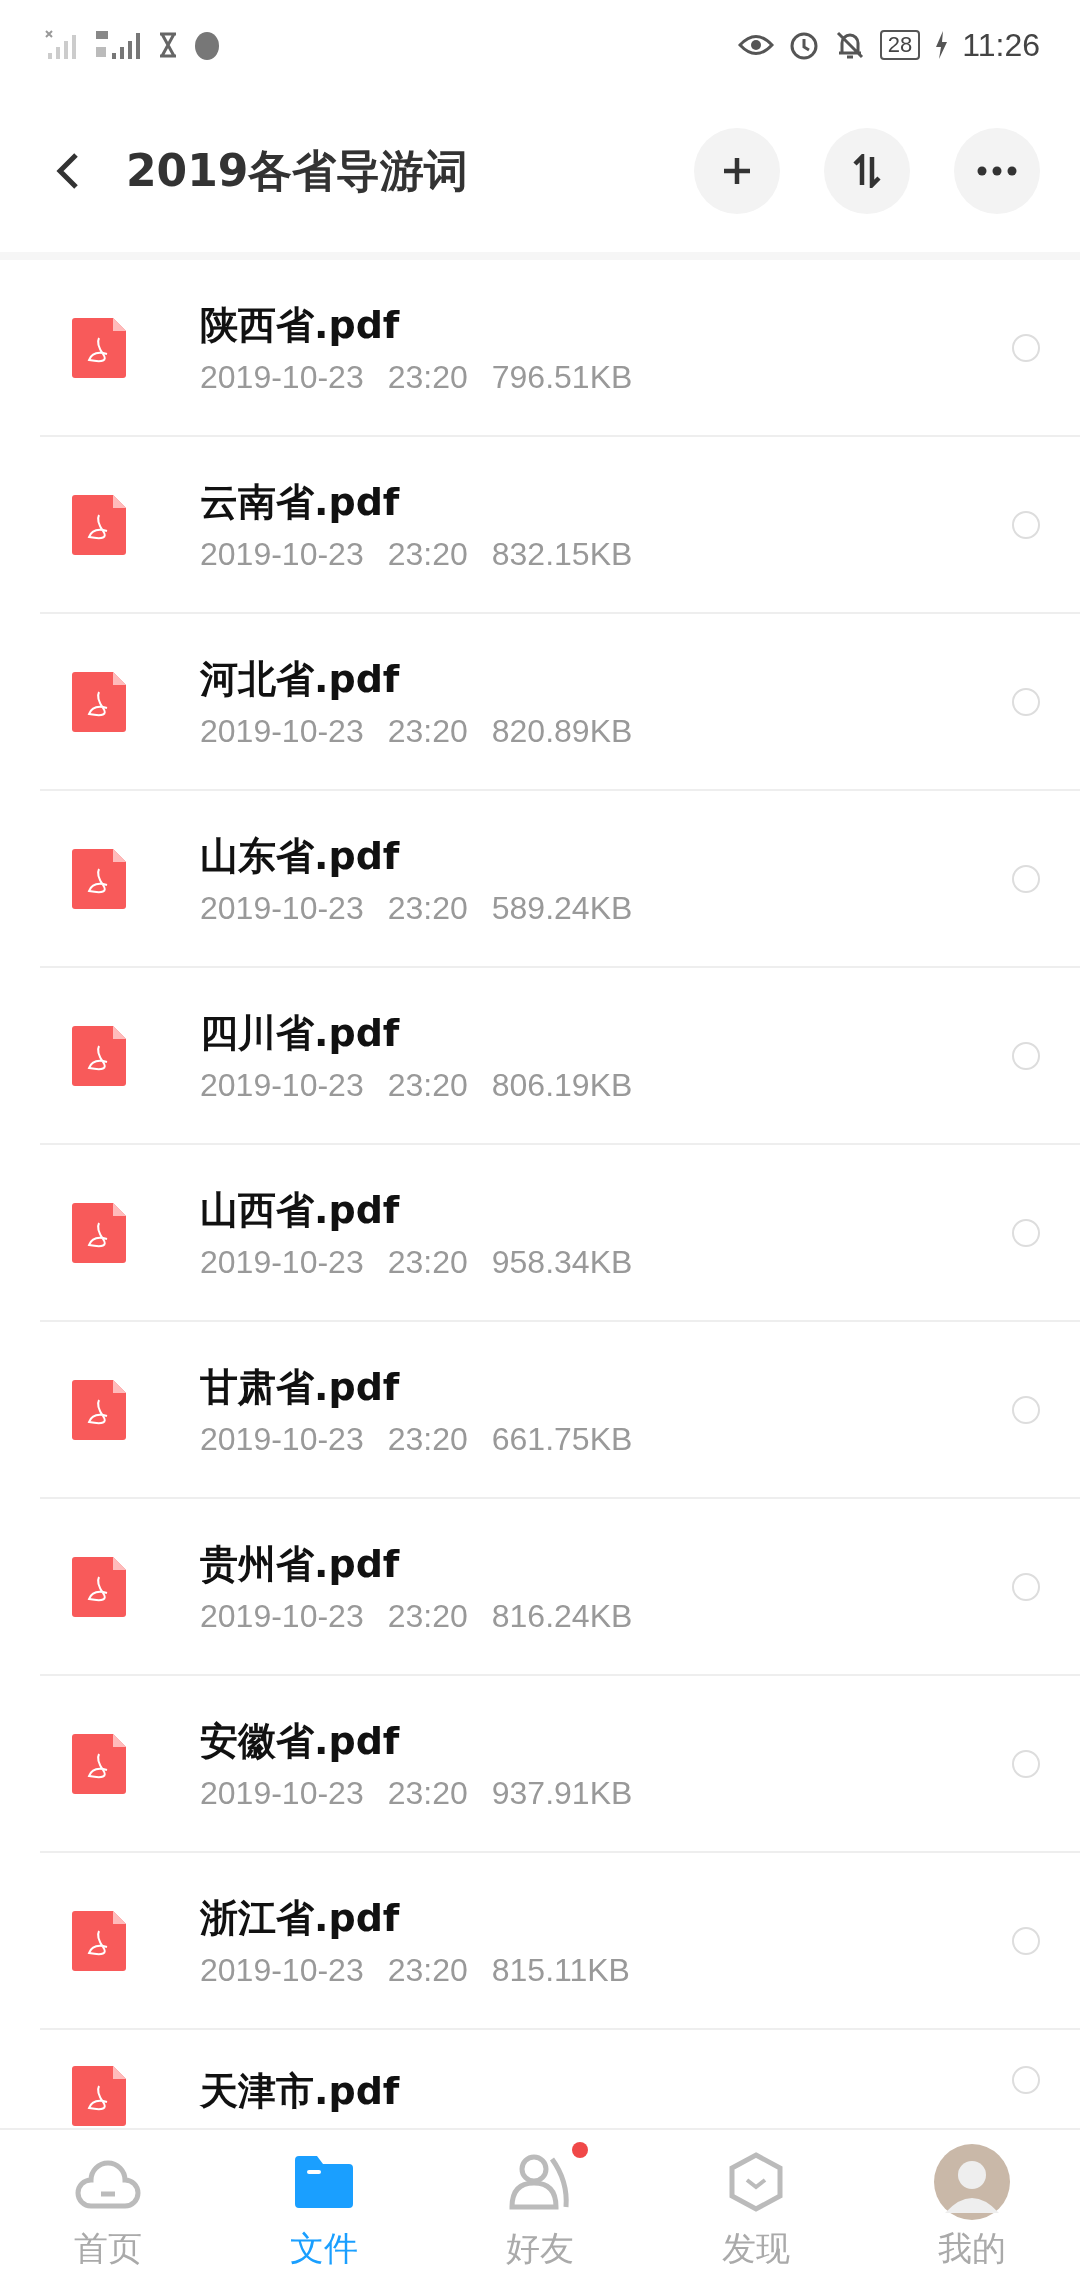 This screenshot has height=2280, width=1080. Describe the element at coordinates (560, 879) in the screenshot. I see `file-row: 山东省.pdf 2019-10-23 23:20 589.24KB` at that location.